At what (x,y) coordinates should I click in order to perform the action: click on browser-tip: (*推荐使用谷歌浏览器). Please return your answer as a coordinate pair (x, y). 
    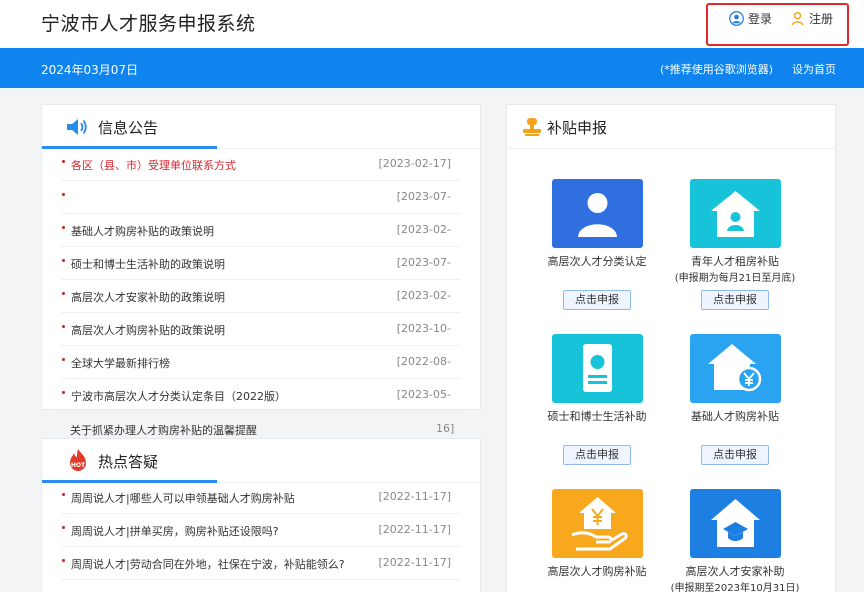
    Looking at the image, I should click on (717, 69).